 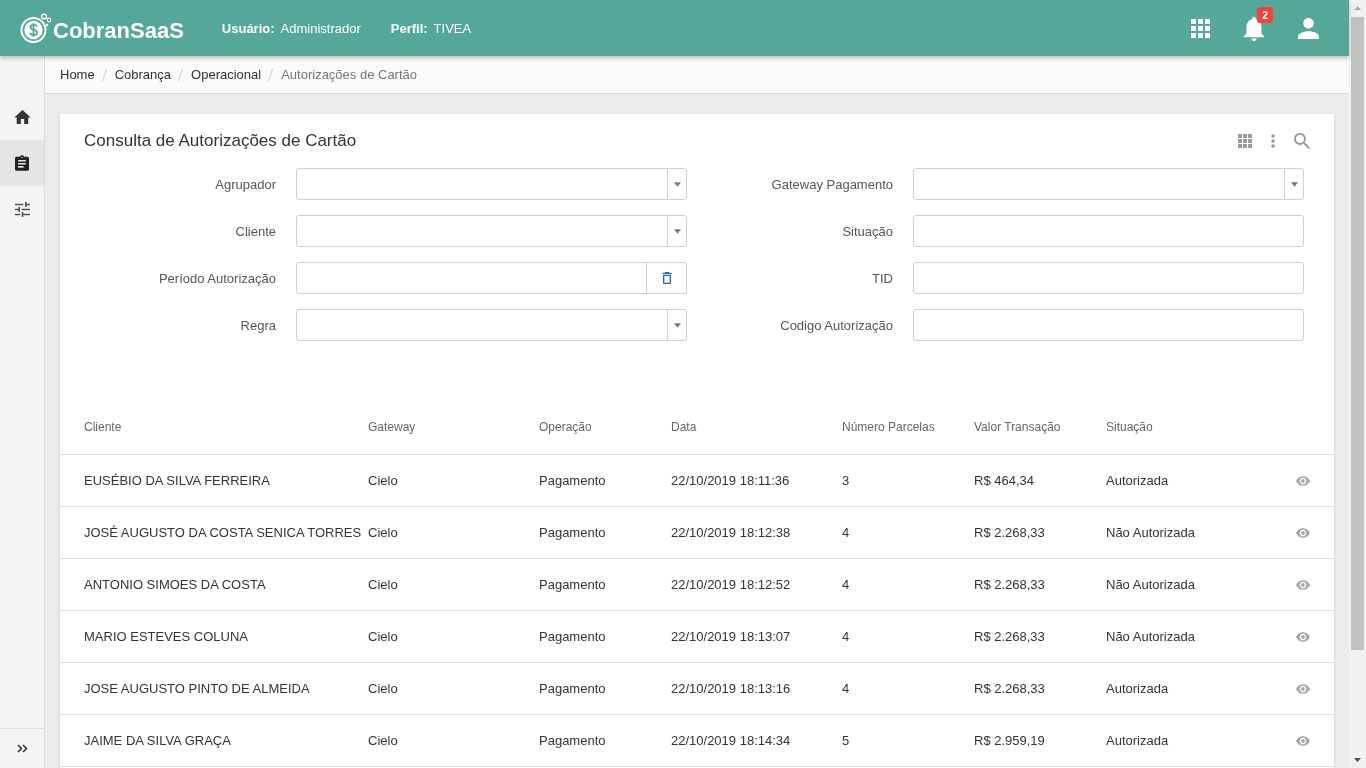 What do you see at coordinates (471, 278) in the screenshot?
I see `date-field` at bounding box center [471, 278].